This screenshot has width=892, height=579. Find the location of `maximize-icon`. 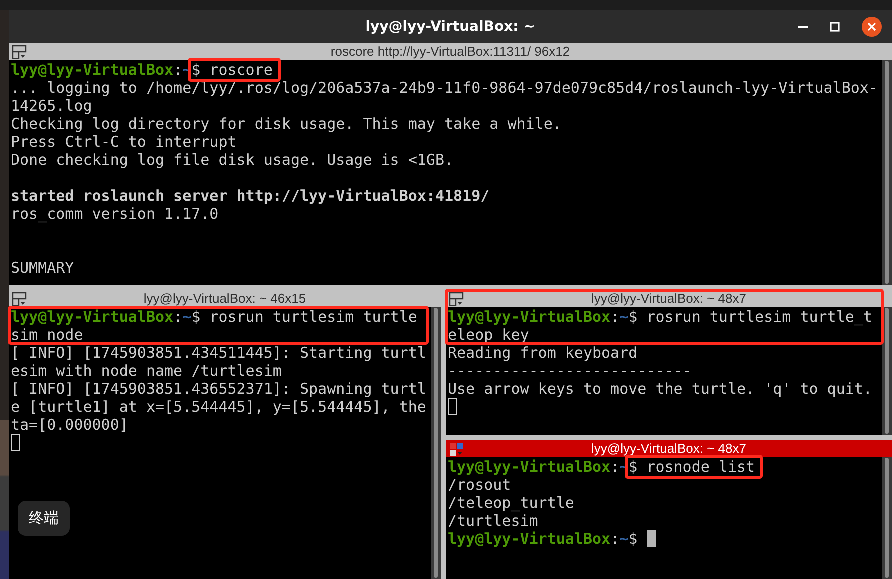

maximize-icon is located at coordinates (835, 27).